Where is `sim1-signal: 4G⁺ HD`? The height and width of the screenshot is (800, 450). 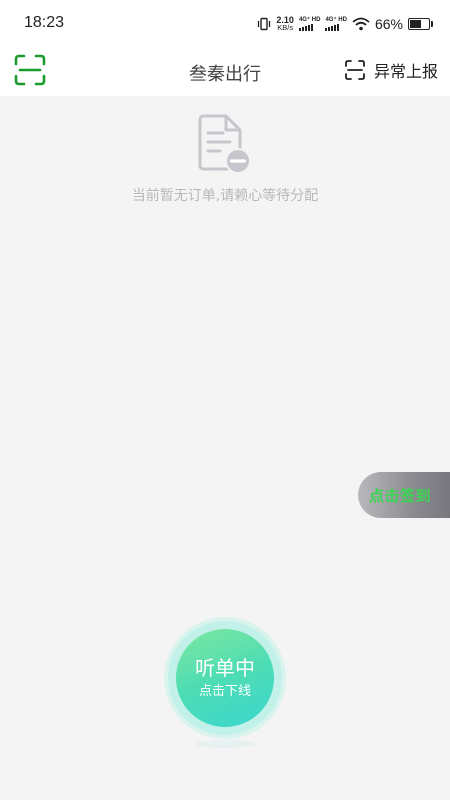
sim1-signal: 4G⁺ HD is located at coordinates (309, 24).